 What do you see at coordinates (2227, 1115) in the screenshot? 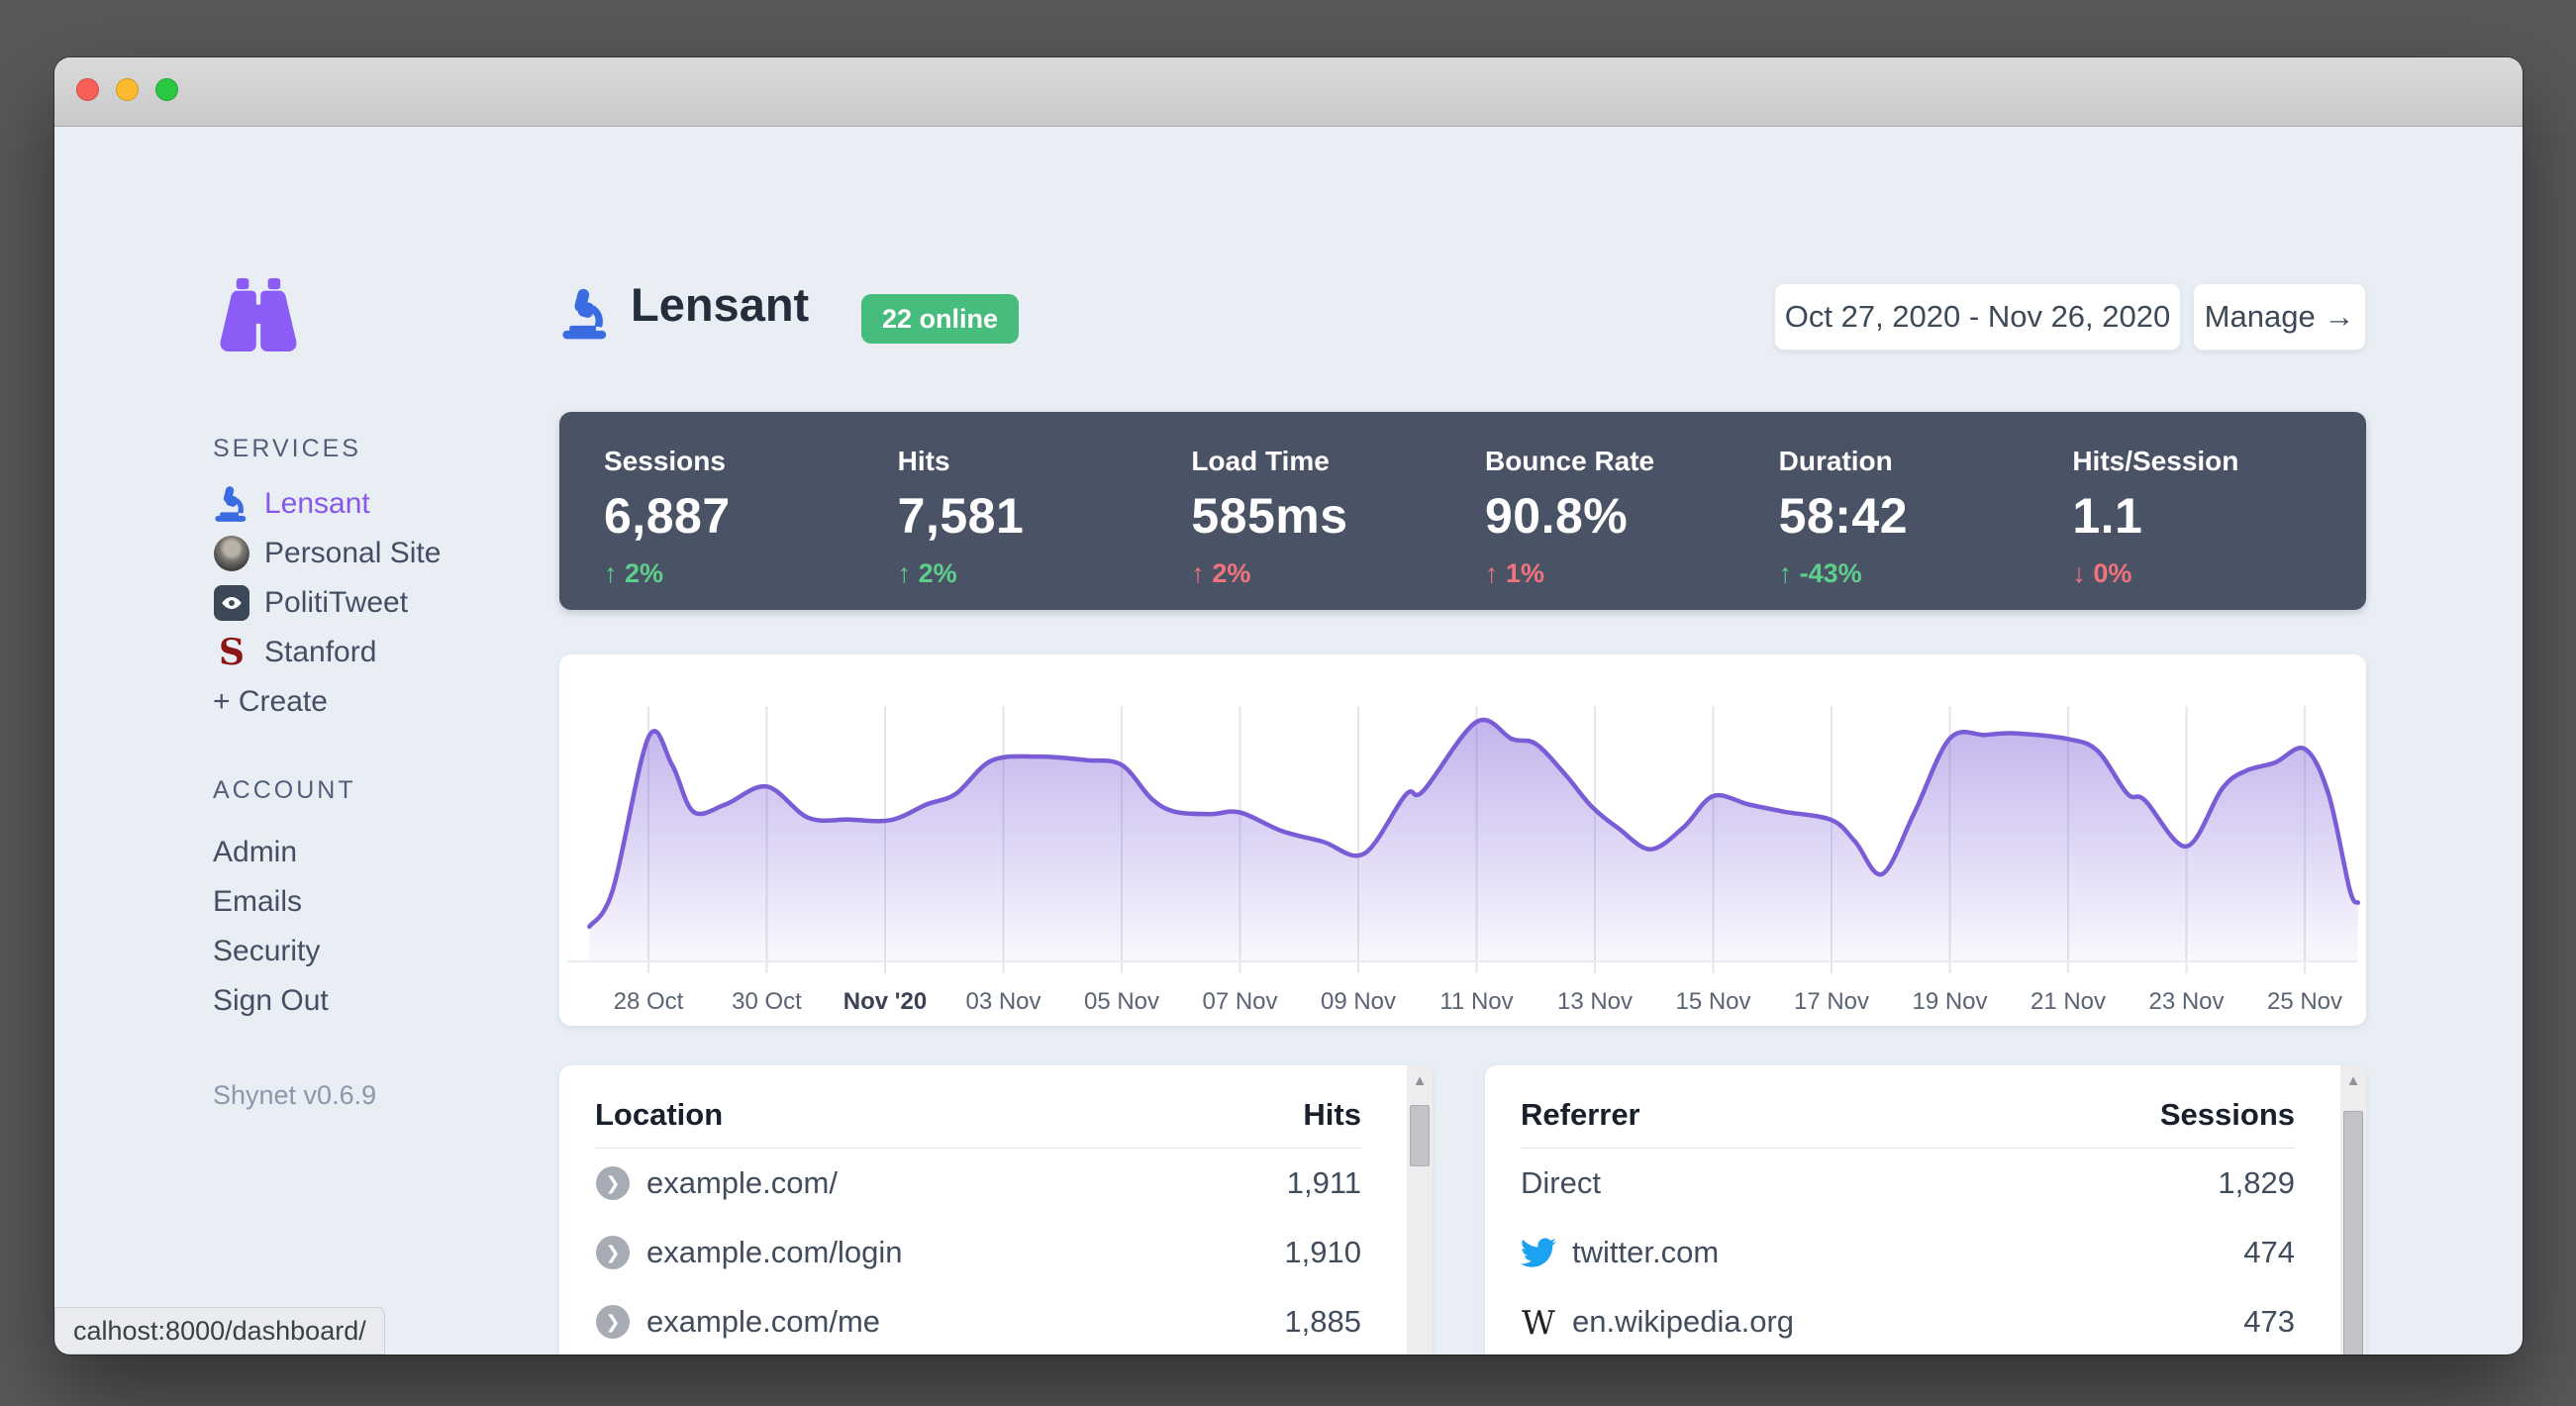
I see `referrer-value-header: Sessions` at bounding box center [2227, 1115].